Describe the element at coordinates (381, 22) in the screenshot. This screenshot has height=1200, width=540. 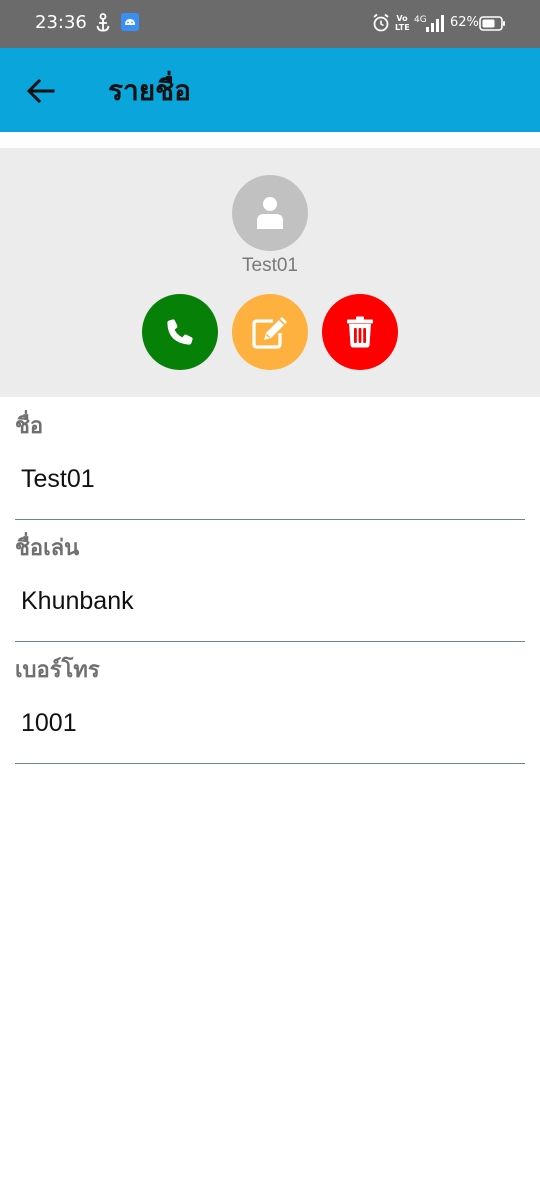
I see `alarm-icon` at that location.